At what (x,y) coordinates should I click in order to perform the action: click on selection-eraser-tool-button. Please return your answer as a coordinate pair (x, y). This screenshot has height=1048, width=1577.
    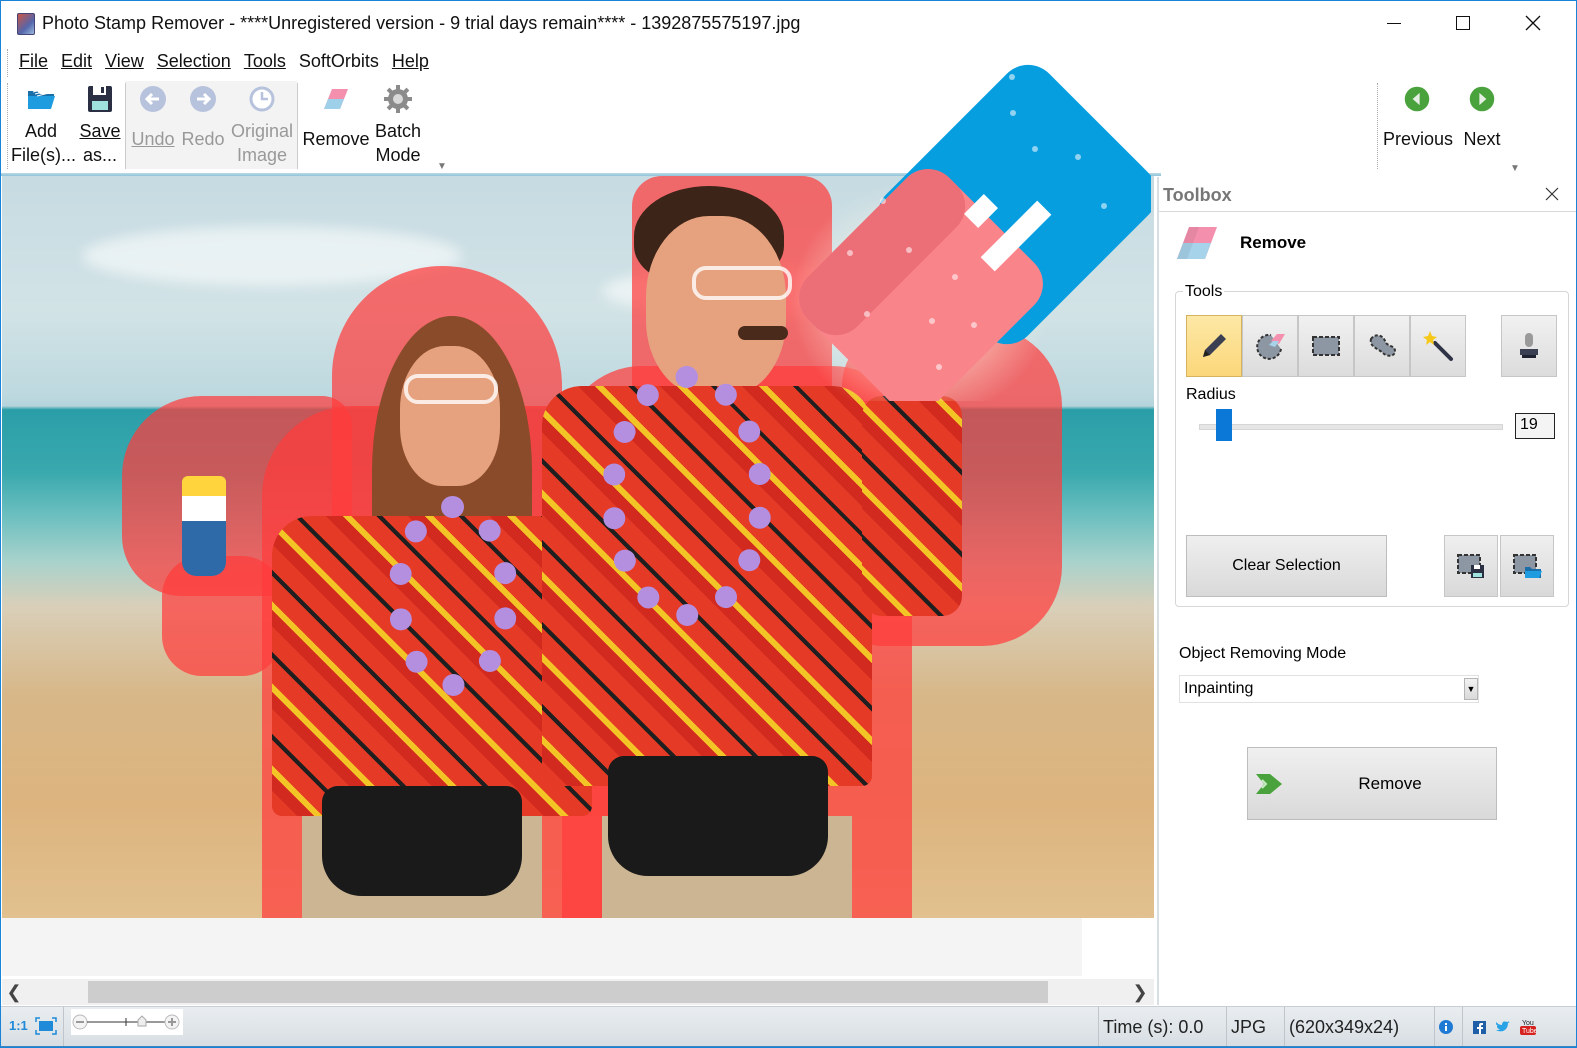
    Looking at the image, I should click on (1270, 346).